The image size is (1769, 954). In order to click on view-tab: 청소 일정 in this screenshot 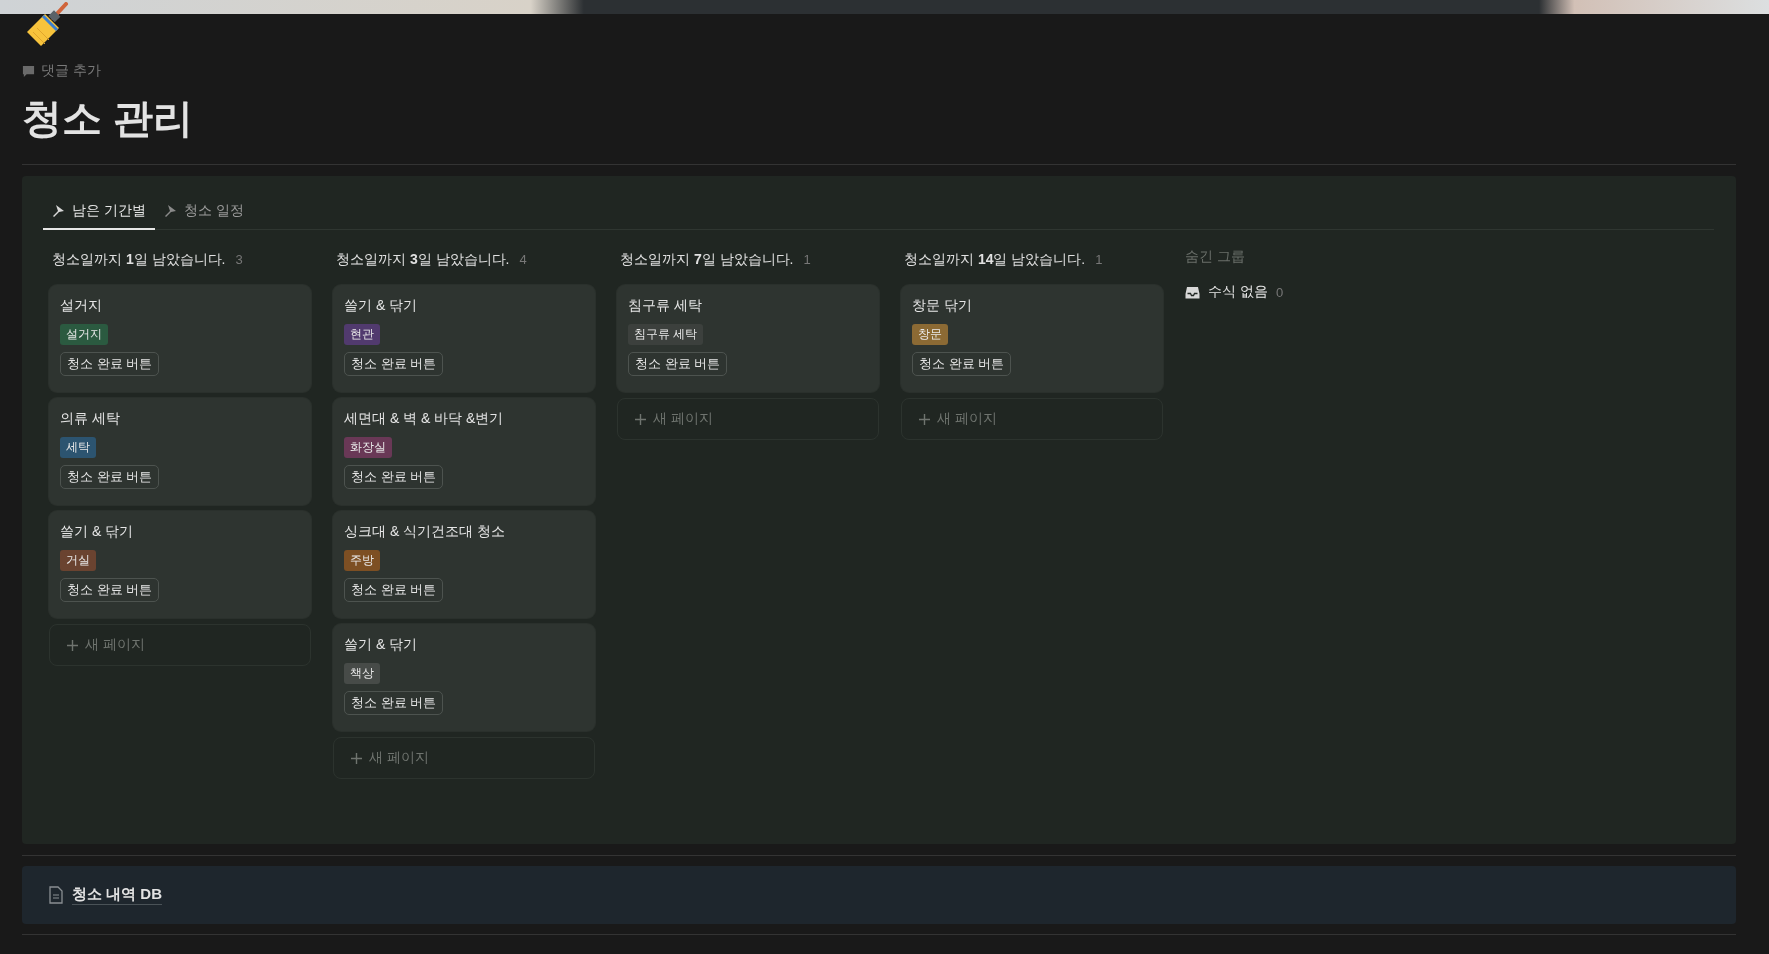, I will do `click(203, 213)`.